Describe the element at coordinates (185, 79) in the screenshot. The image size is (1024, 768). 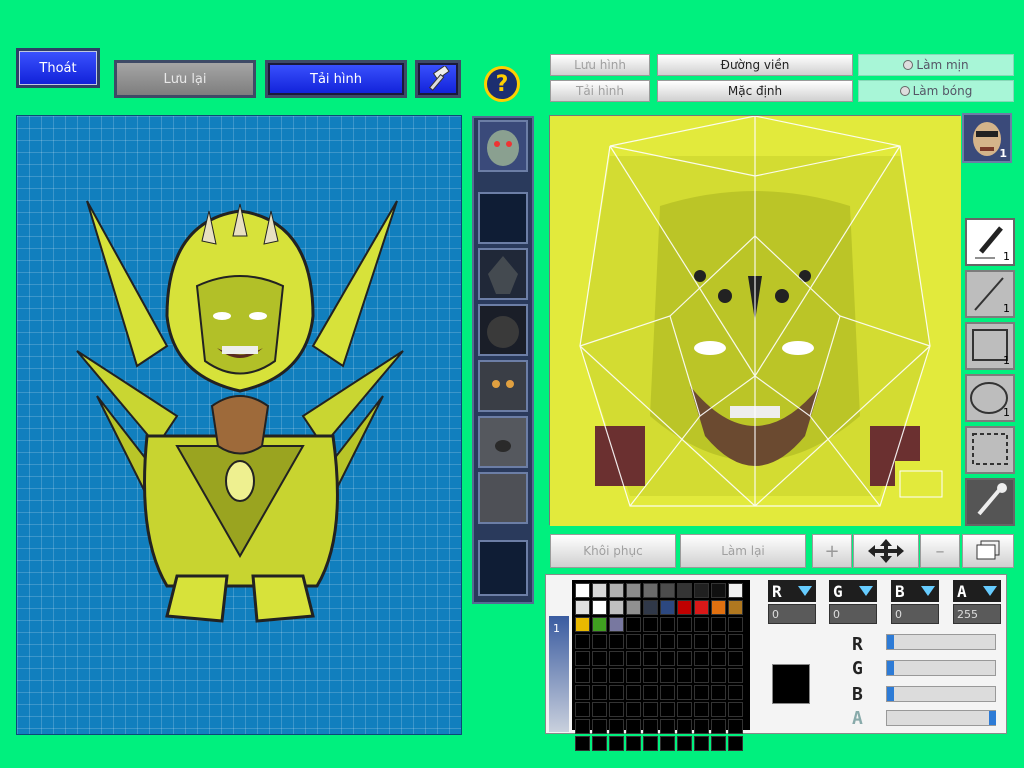
I see `save-button: Lưu lại` at that location.